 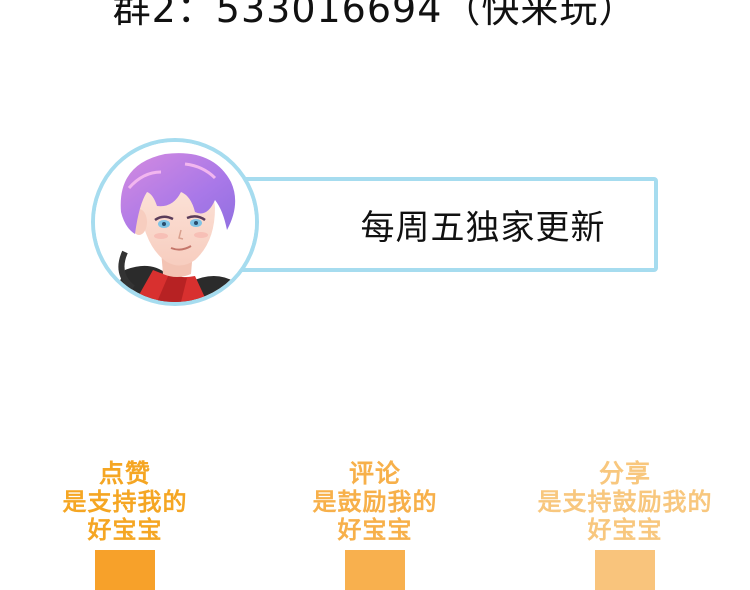 What do you see at coordinates (625, 530) in the screenshot?
I see `share-line2: 好宝宝` at bounding box center [625, 530].